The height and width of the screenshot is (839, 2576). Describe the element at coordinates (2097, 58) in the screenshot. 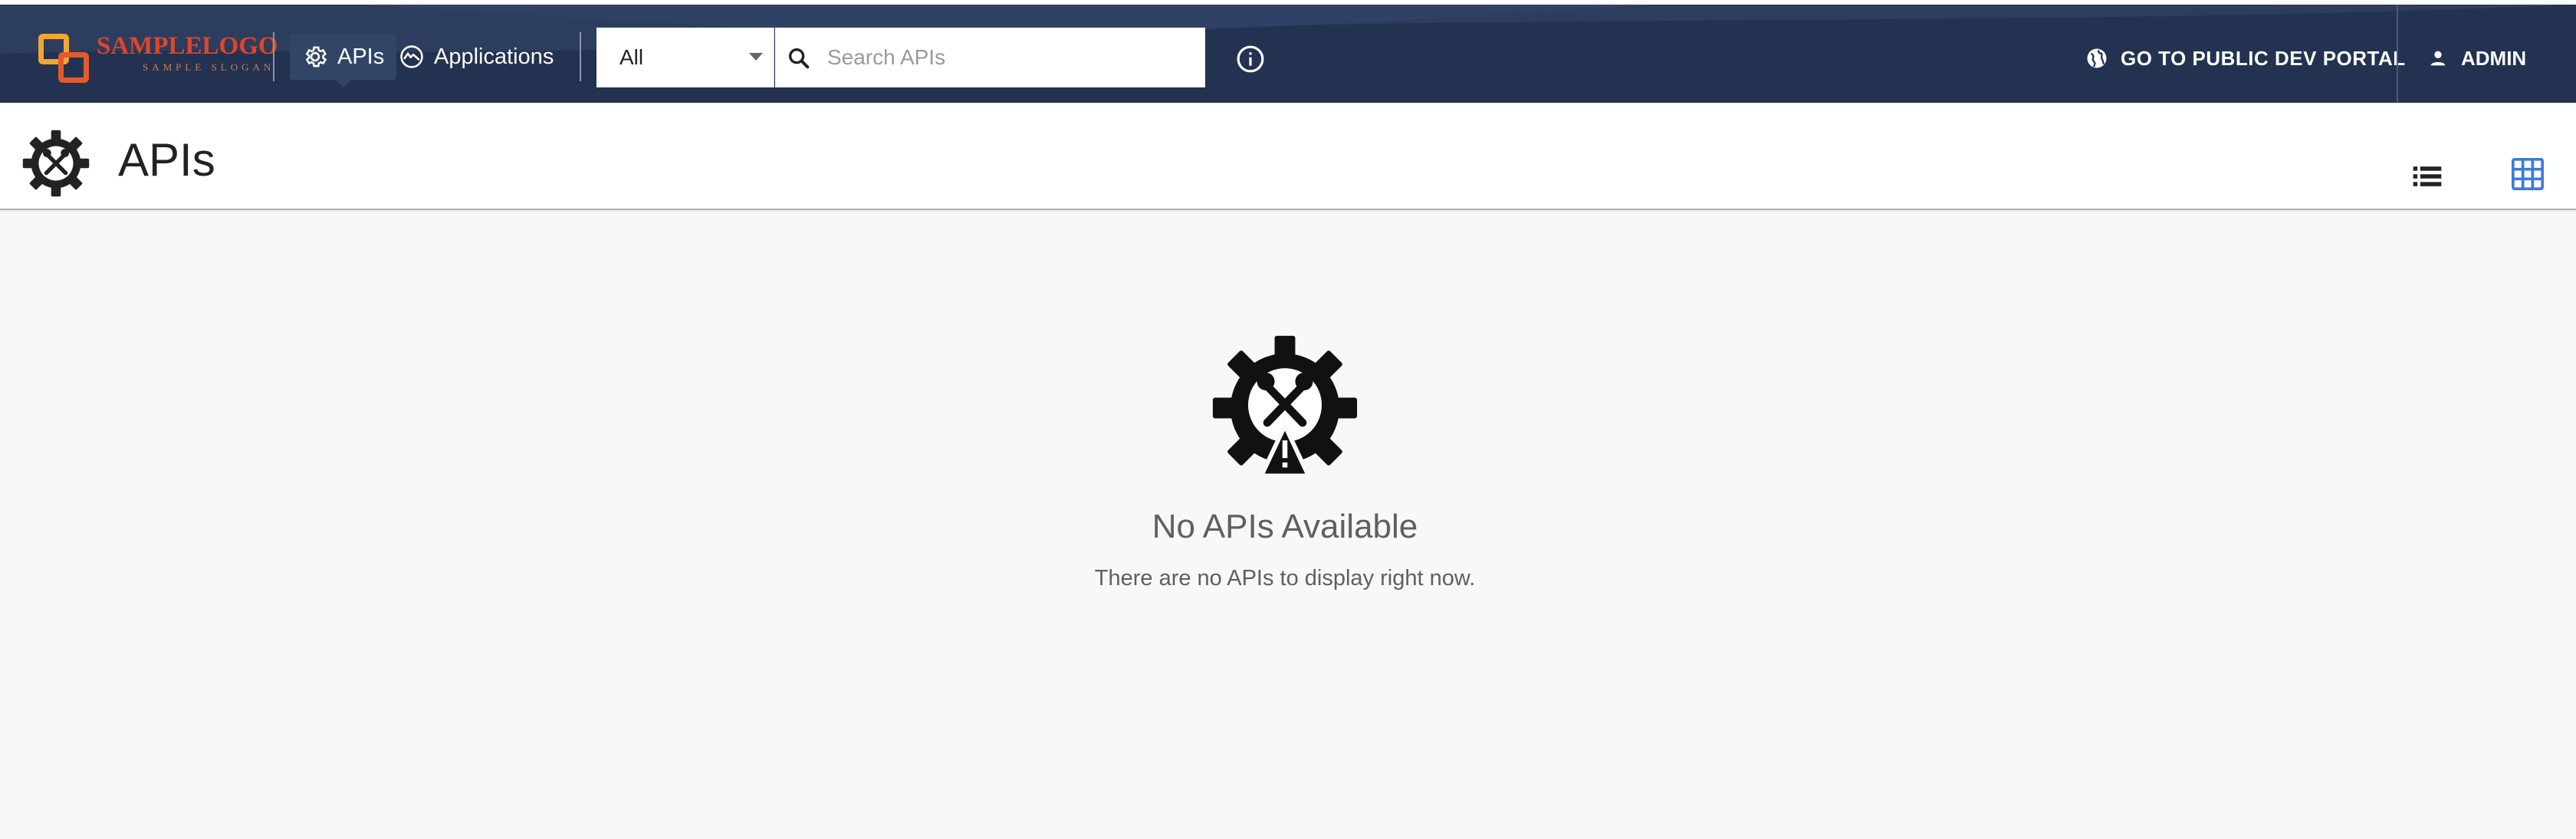

I see `globe-icon` at that location.